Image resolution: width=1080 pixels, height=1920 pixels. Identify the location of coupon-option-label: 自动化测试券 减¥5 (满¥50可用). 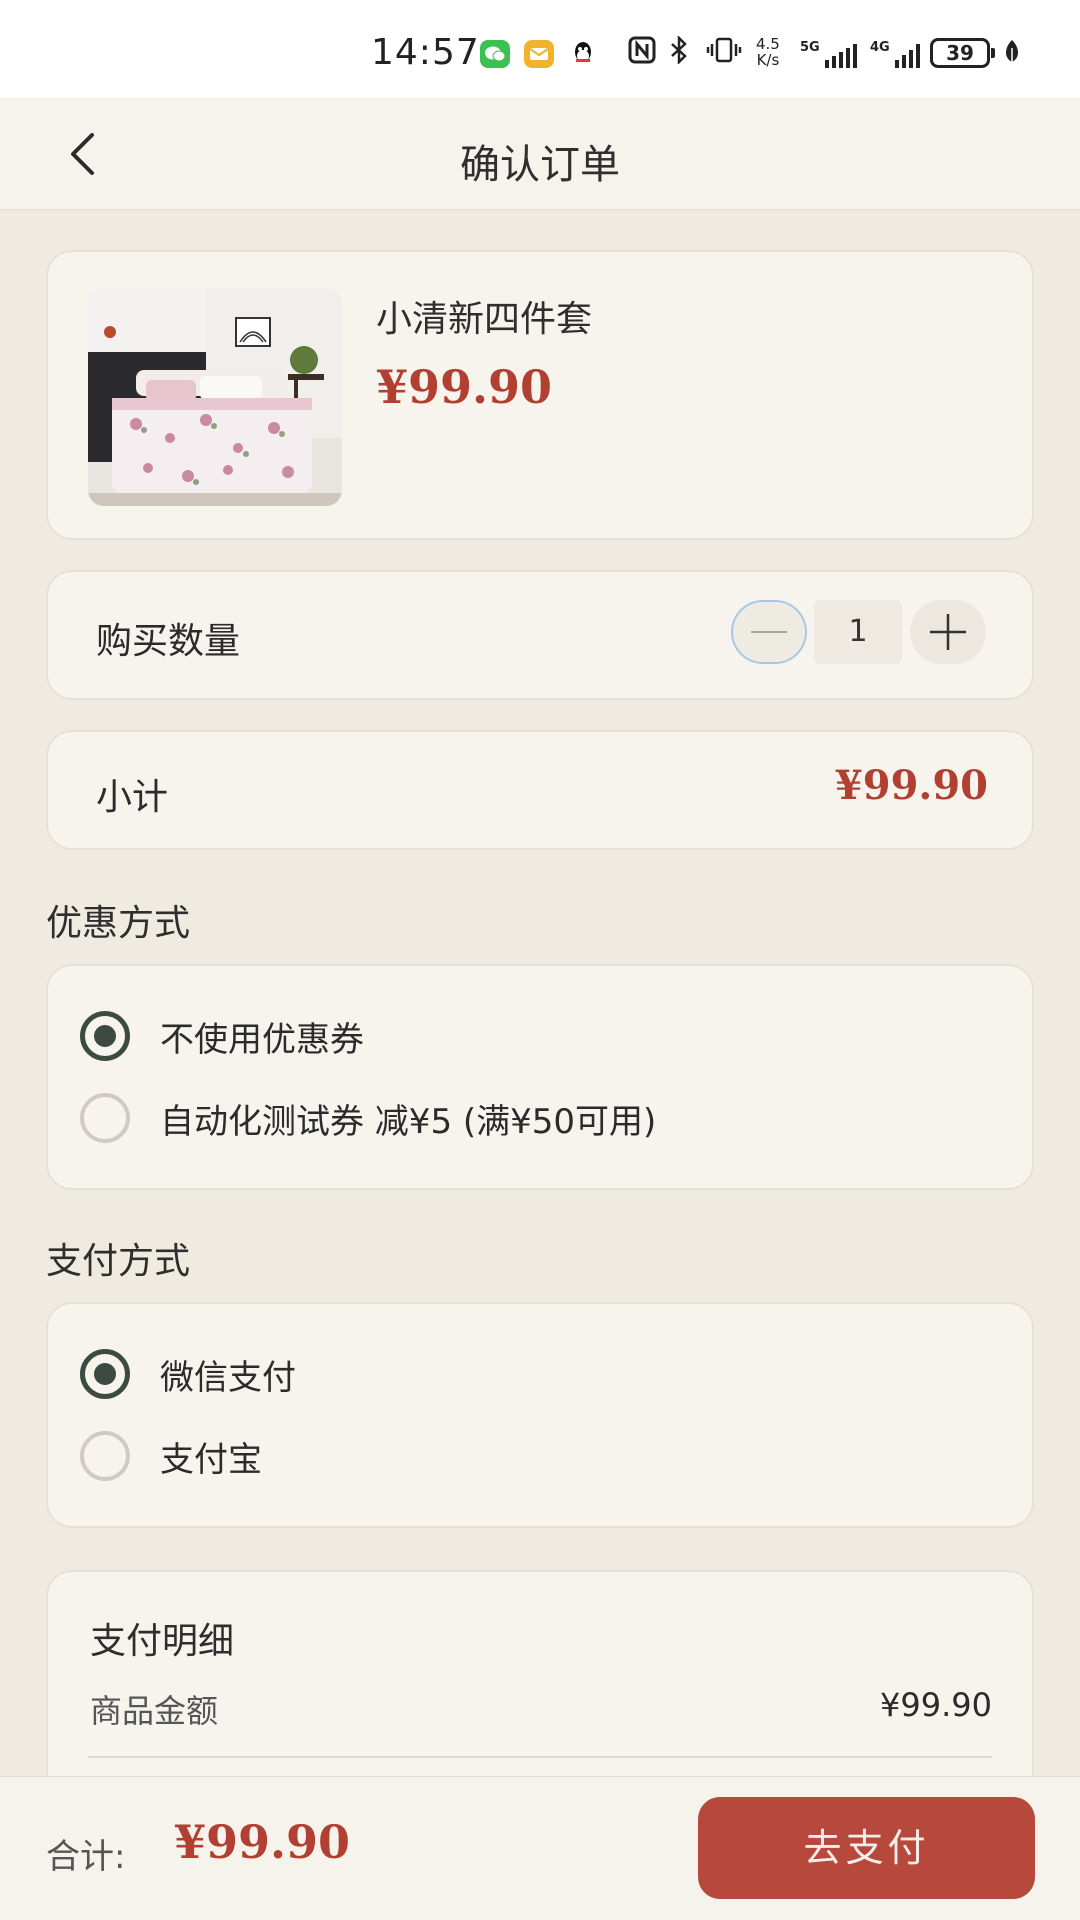
(408, 1121).